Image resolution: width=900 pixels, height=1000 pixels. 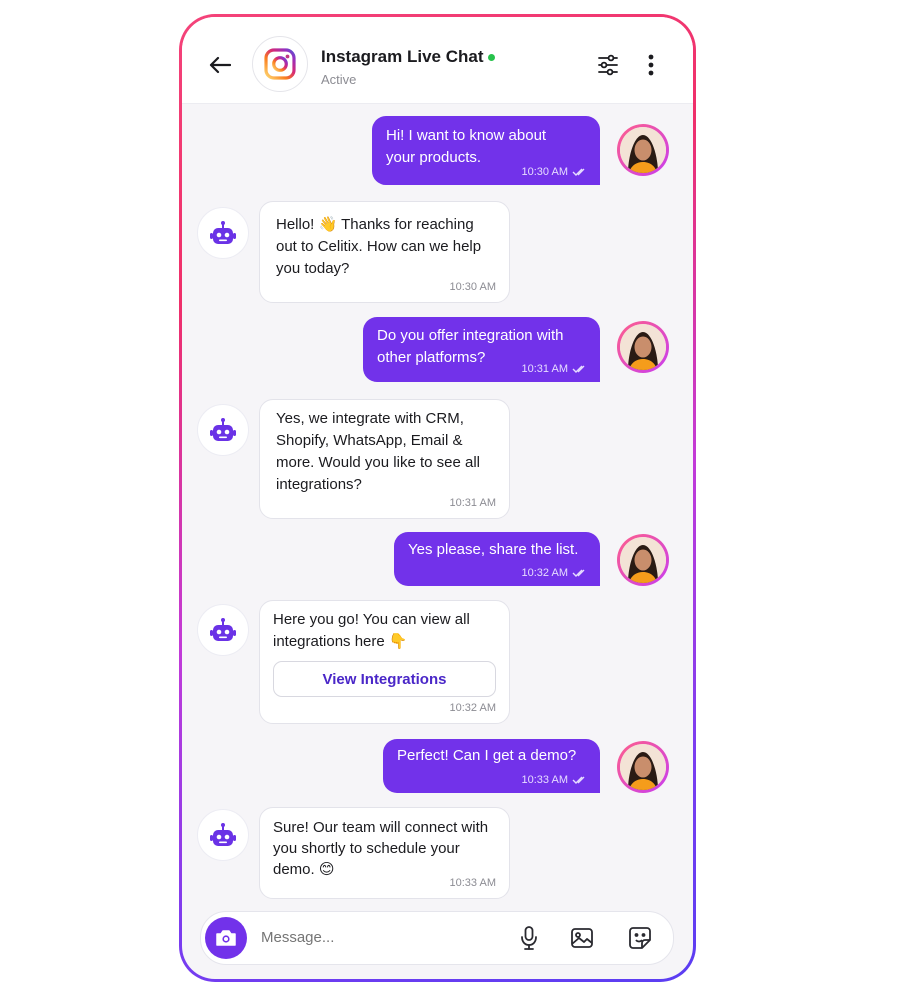 What do you see at coordinates (376, 937) in the screenshot?
I see `message-input` at bounding box center [376, 937].